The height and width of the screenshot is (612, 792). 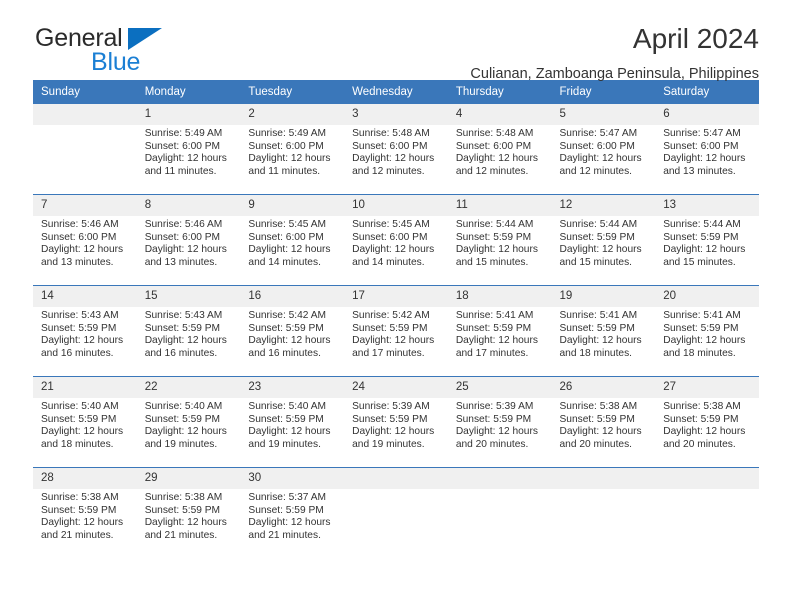 I want to click on general-blue-logo: General Blue, so click(x=135, y=53).